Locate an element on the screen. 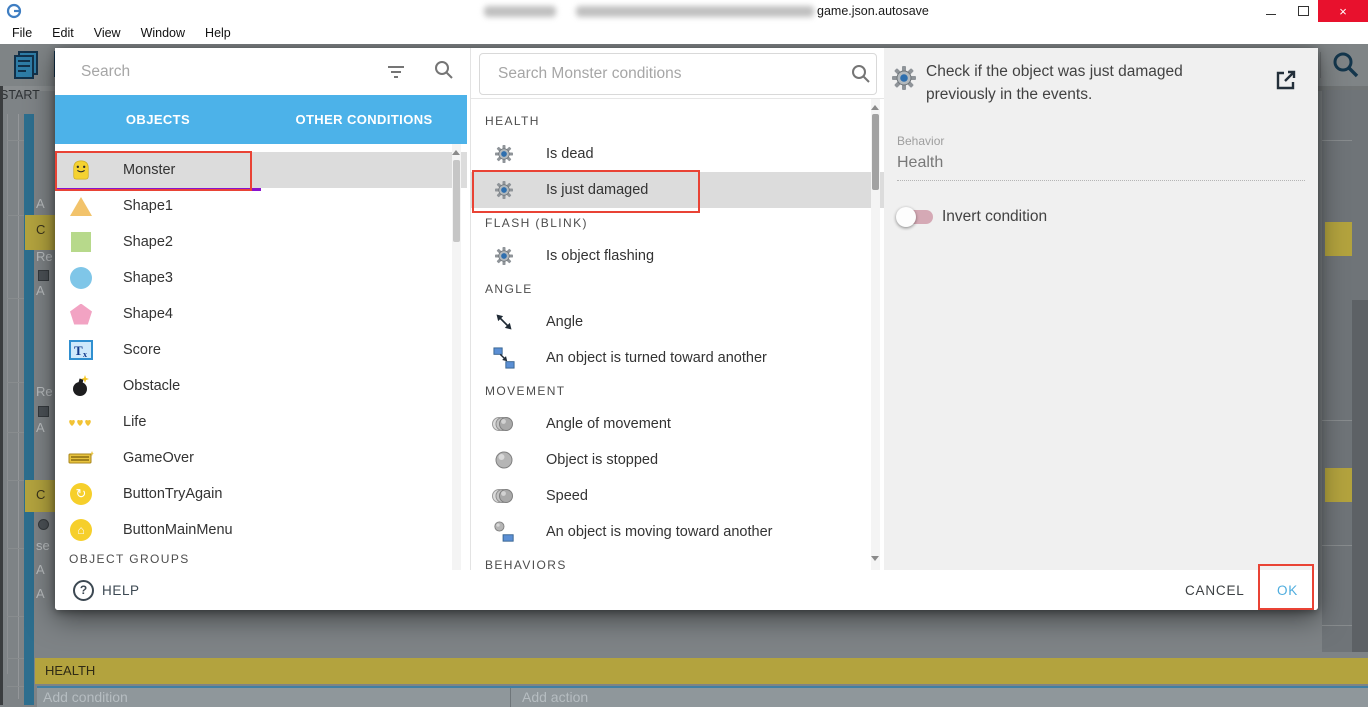 This screenshot has width=1368, height=707. object-item-buttonmainmenu: ⌂ ButtonMainMenu is located at coordinates (261, 530).